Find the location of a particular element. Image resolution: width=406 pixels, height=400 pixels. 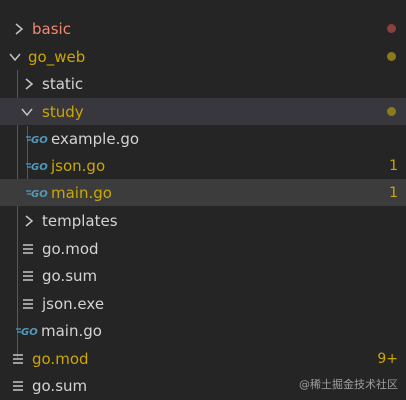

tree-item-static: static is located at coordinates (203, 83).